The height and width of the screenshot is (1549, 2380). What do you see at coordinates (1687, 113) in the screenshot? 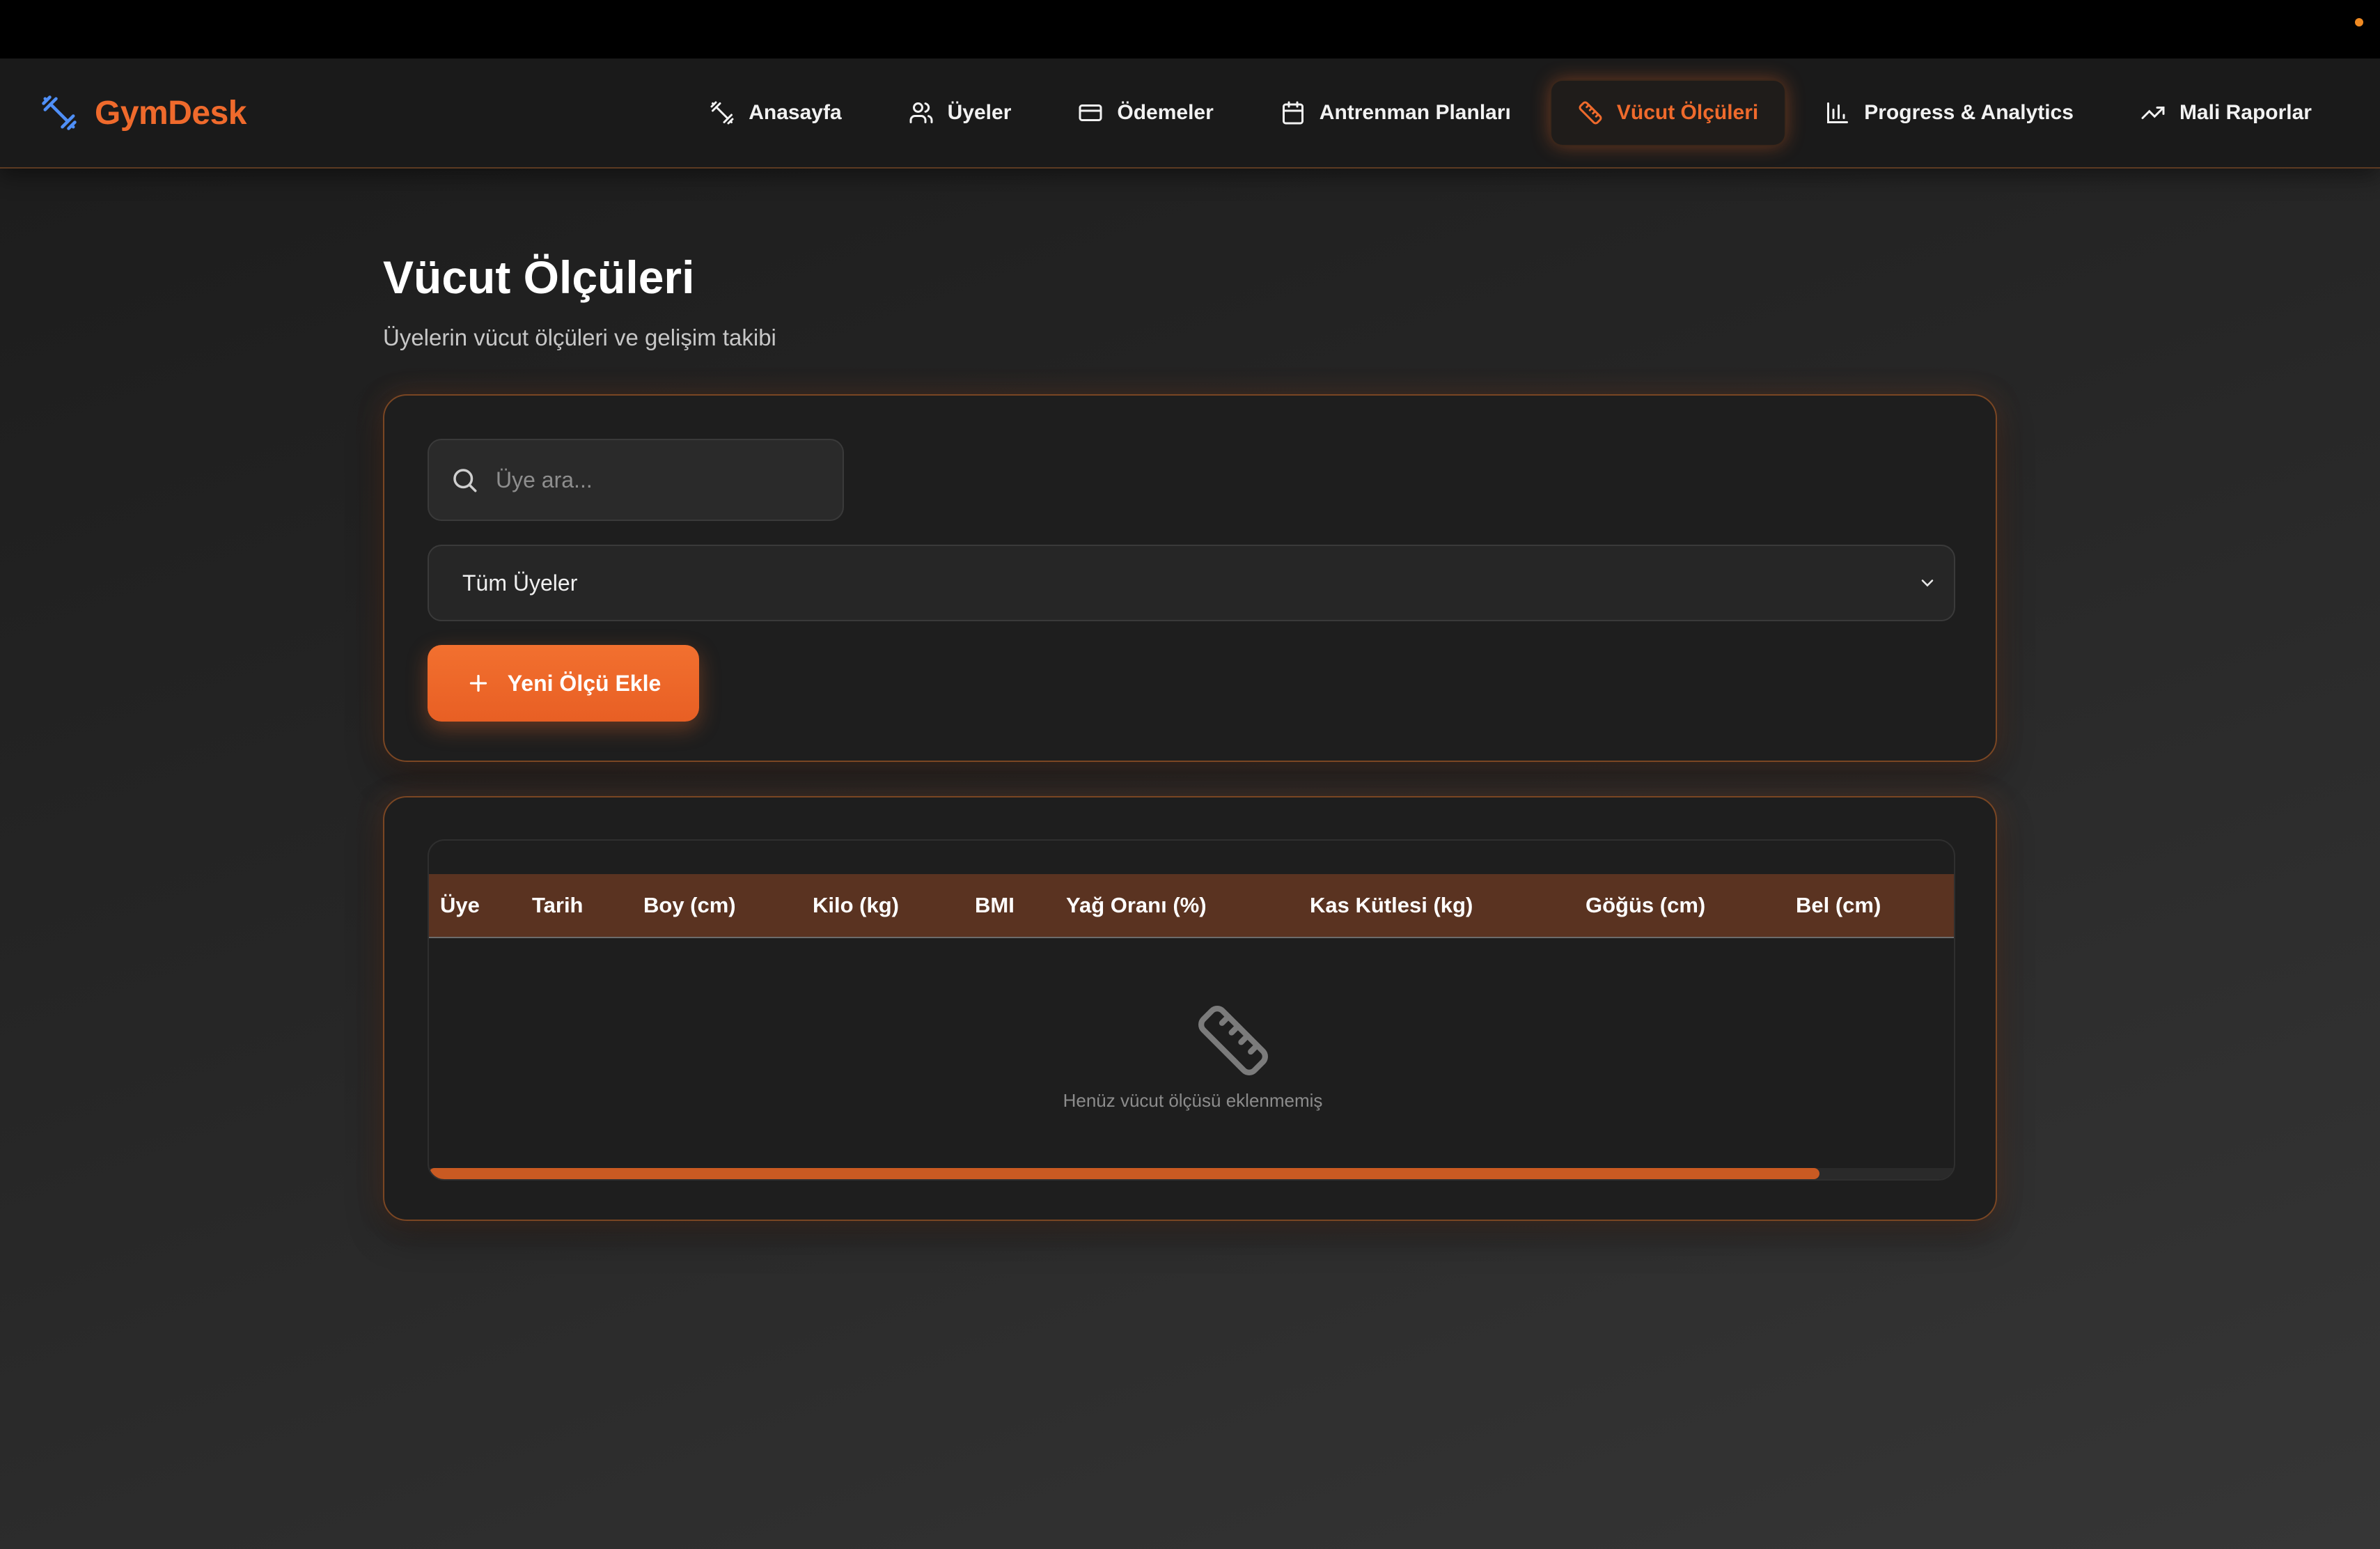
I see `nav-item-label: Vücut Ölçüleri` at bounding box center [1687, 113].